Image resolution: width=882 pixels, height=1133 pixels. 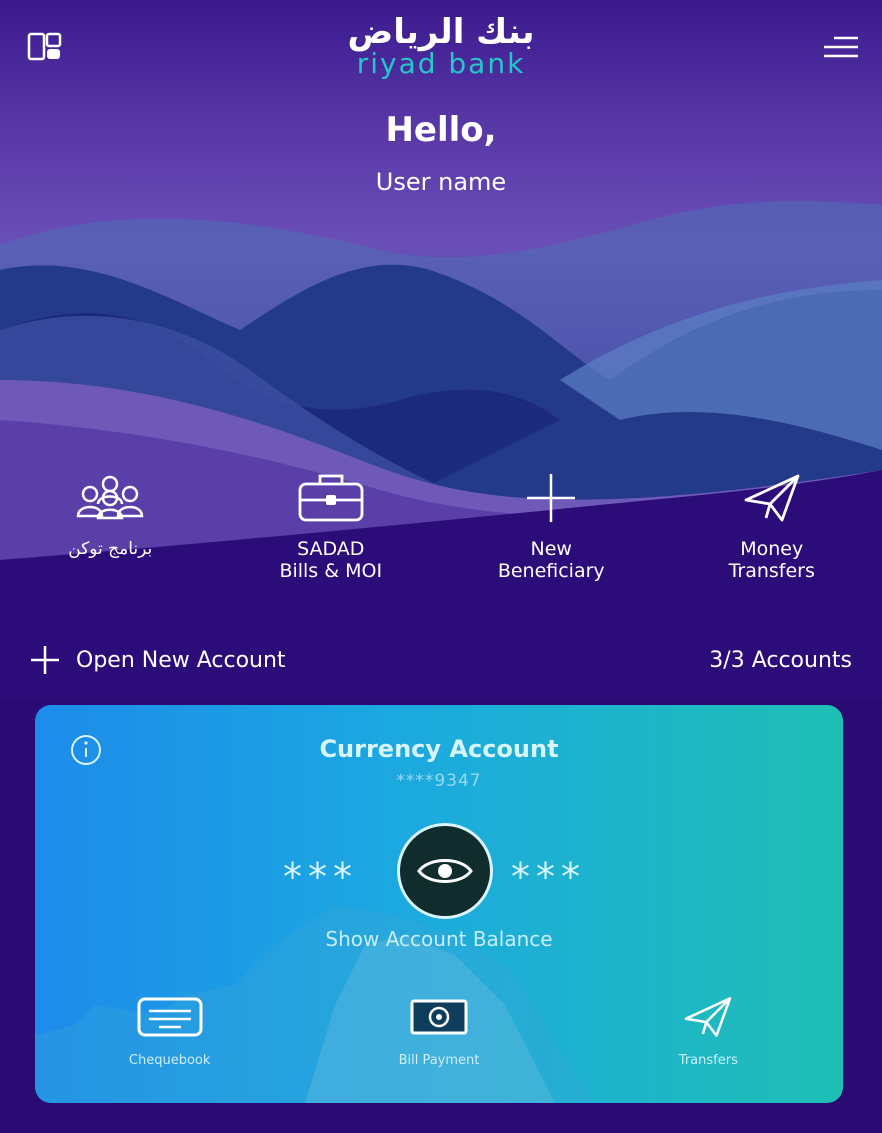 What do you see at coordinates (708, 1040) in the screenshot?
I see `transfers-button: Transfers` at bounding box center [708, 1040].